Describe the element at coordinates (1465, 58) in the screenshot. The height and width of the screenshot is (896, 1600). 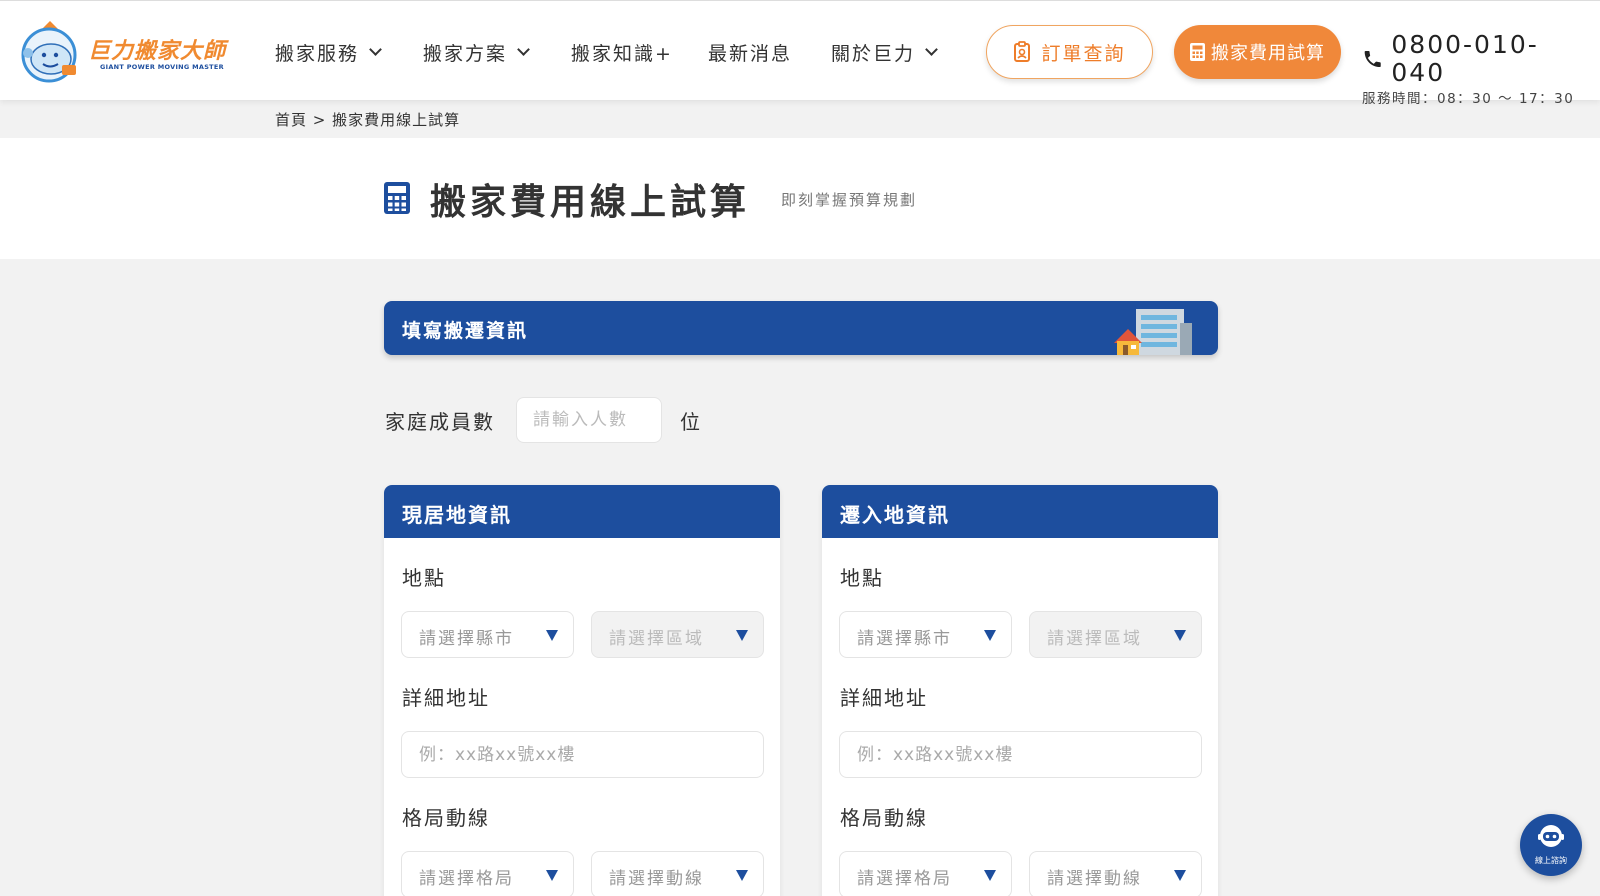
I see `phone-number: 0800-010-040` at that location.